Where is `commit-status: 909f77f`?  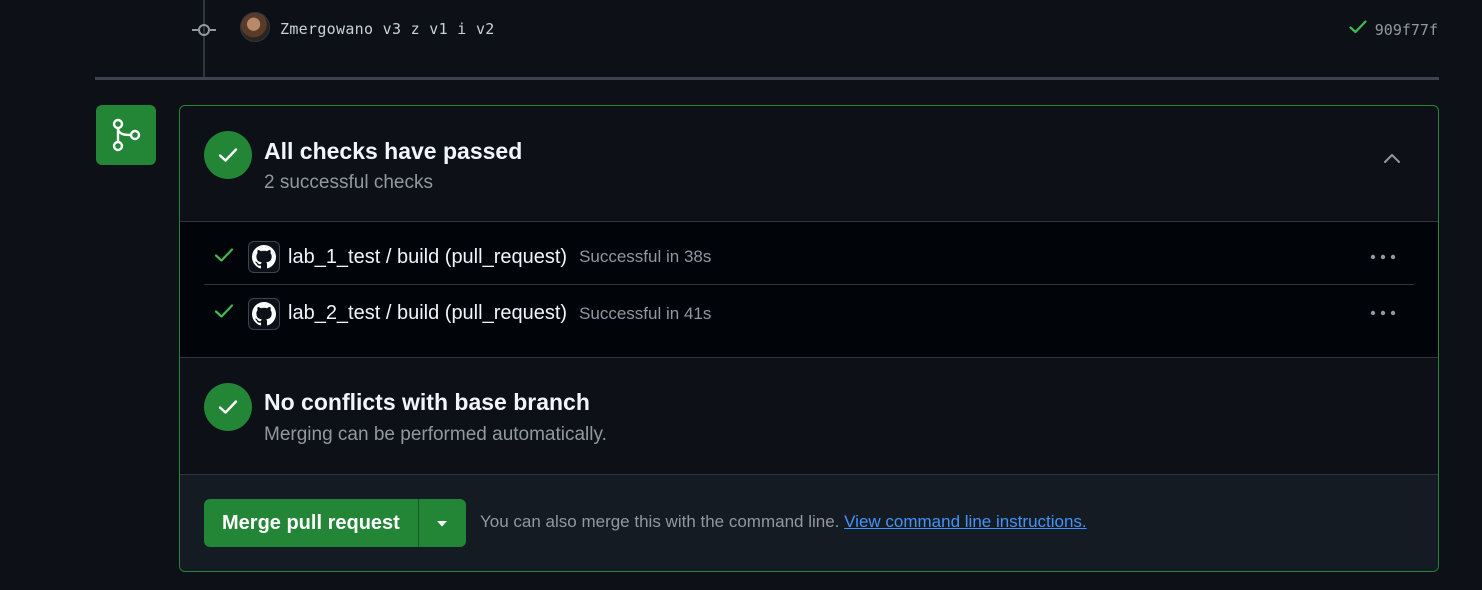
commit-status: 909f77f is located at coordinates (1393, 29).